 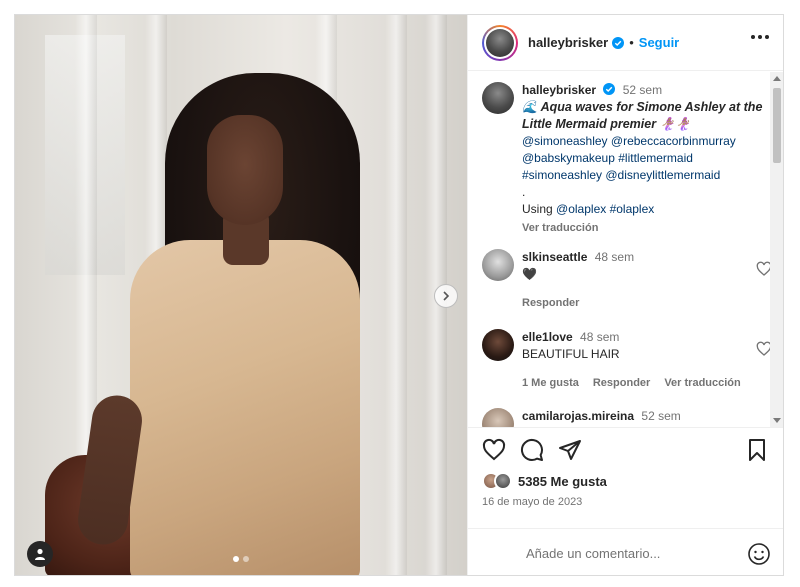 What do you see at coordinates (559, 90) in the screenshot?
I see `caption-username: halleybrisker` at bounding box center [559, 90].